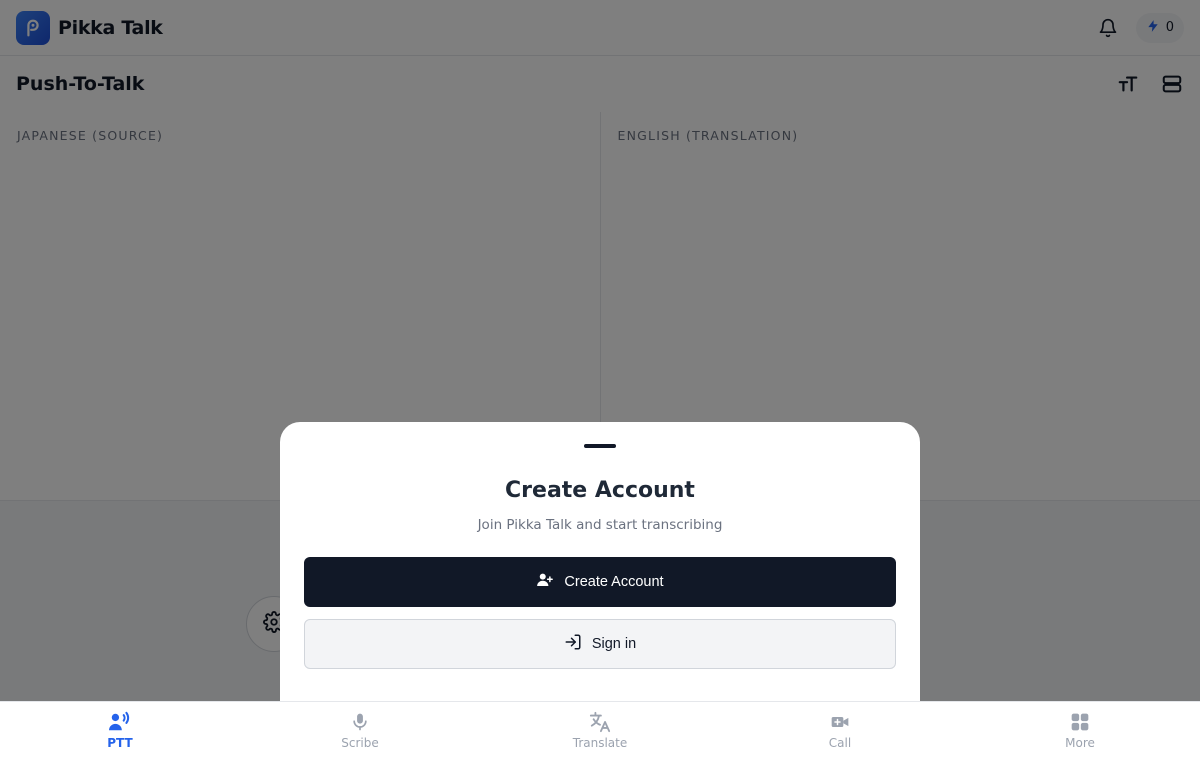  I want to click on sheet-title: Create Account, so click(600, 490).